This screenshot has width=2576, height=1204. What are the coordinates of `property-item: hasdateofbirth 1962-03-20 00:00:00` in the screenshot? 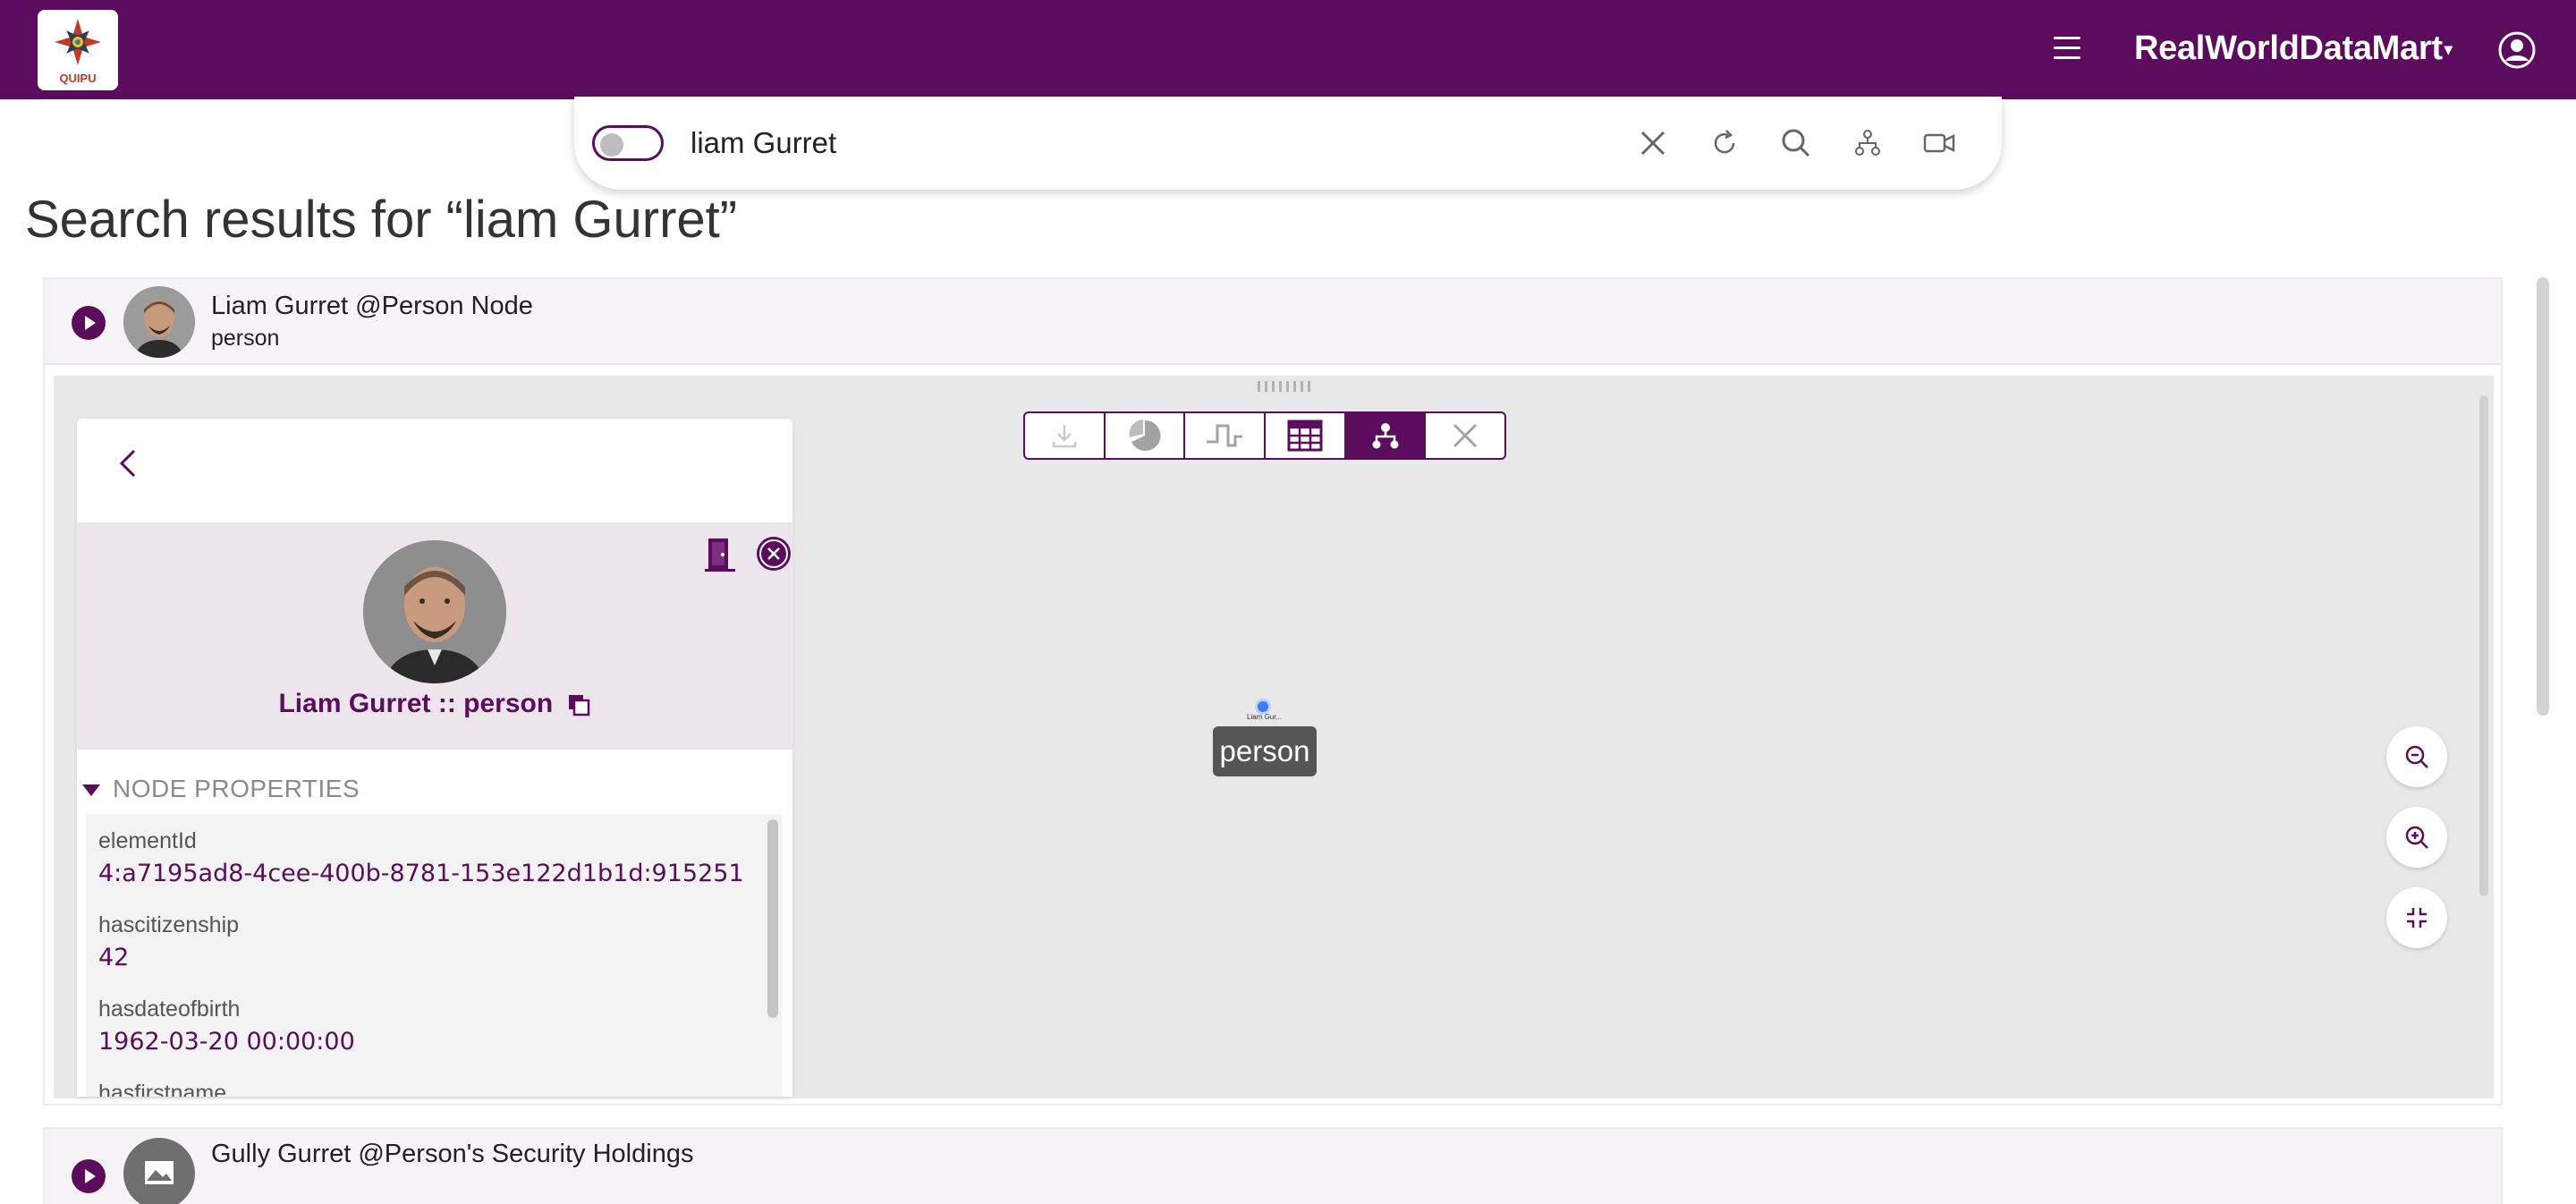 It's located at (226, 1026).